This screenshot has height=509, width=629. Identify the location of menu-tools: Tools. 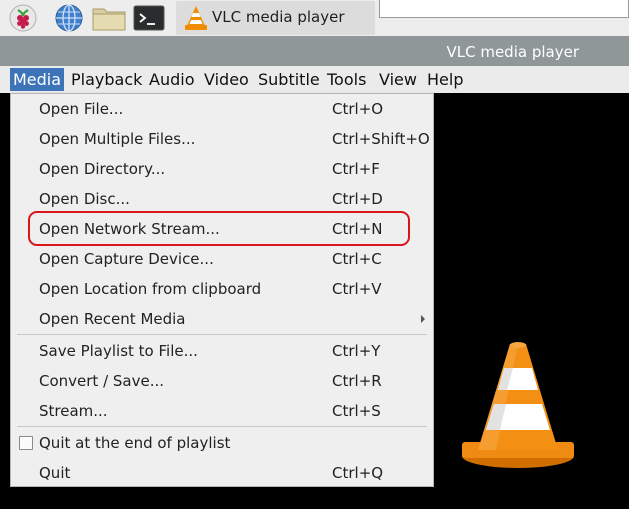
(346, 79).